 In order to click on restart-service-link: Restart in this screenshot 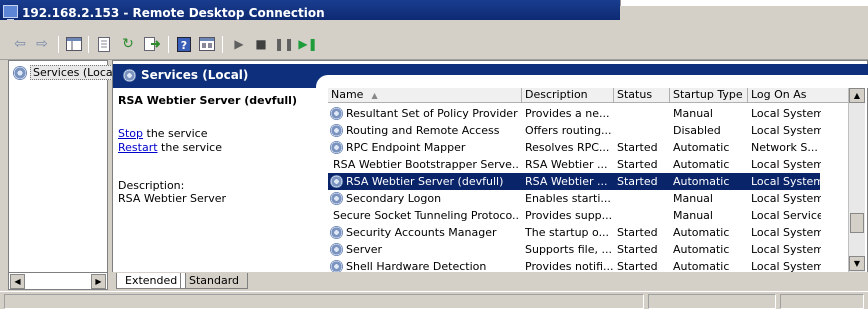, I will do `click(138, 147)`.